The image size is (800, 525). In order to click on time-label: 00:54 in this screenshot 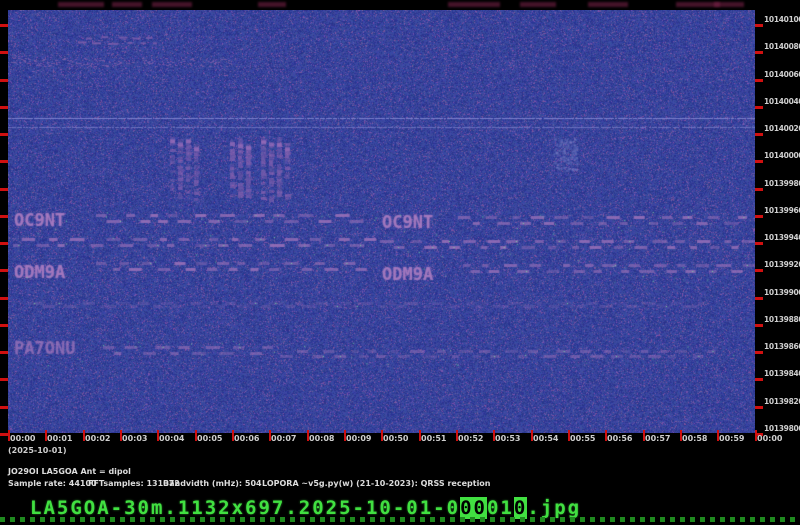, I will do `click(546, 438)`.